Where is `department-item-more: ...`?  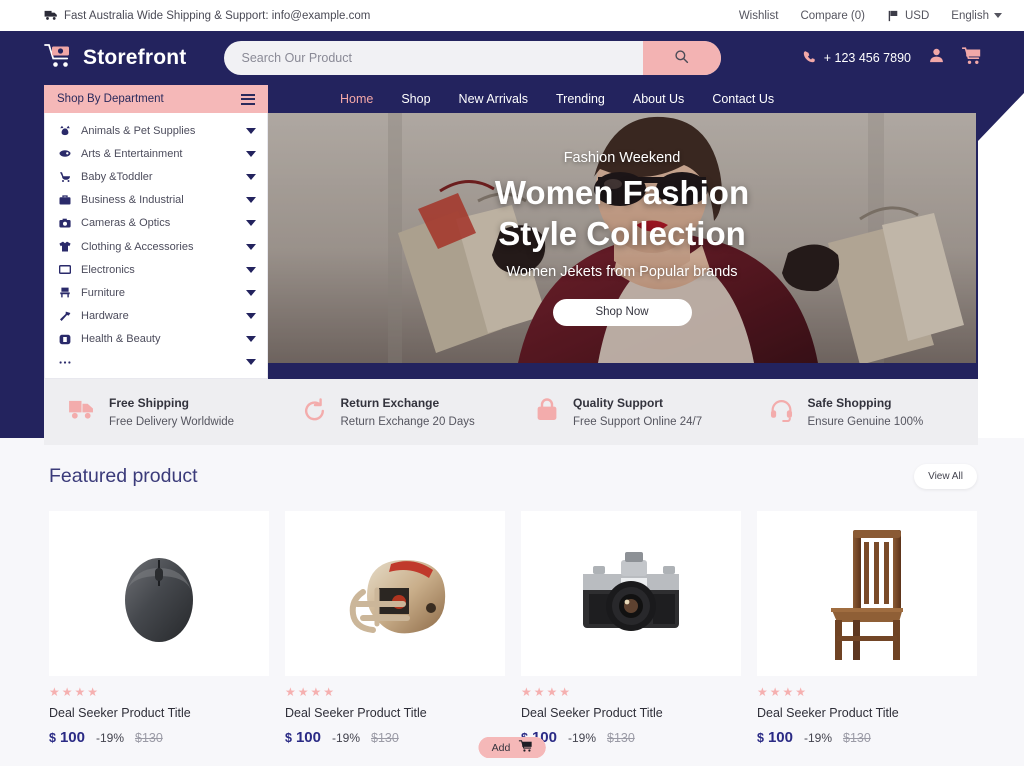
department-item-more: ... is located at coordinates (156, 362).